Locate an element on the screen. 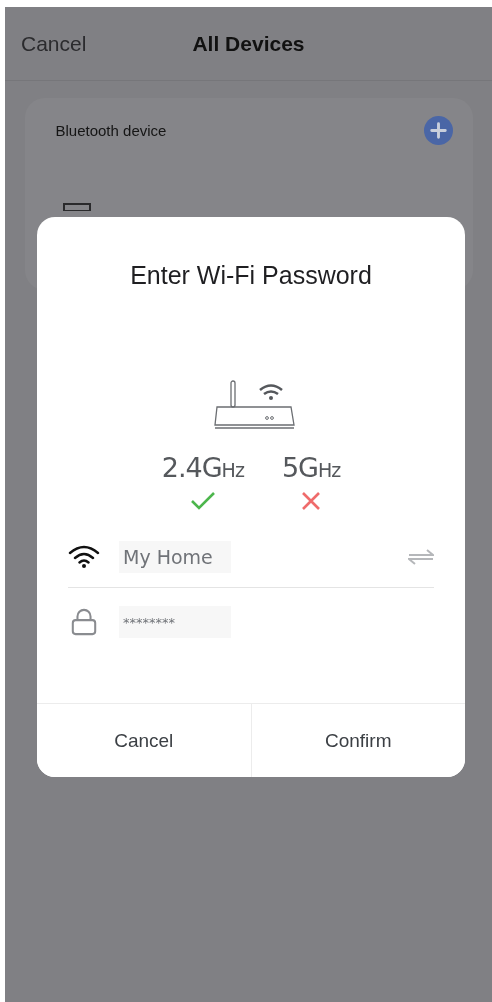  band-label: 5GHz is located at coordinates (311, 467).